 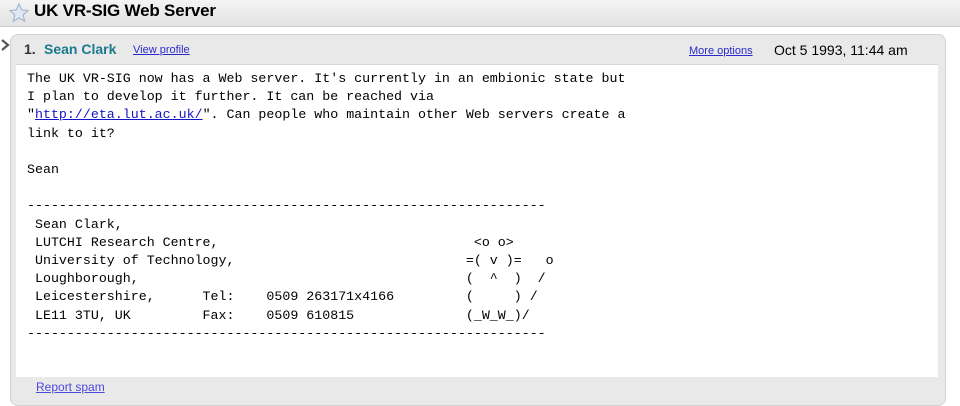 What do you see at coordinates (841, 50) in the screenshot?
I see `message-date: Oct 5 1993, 11:44 am` at bounding box center [841, 50].